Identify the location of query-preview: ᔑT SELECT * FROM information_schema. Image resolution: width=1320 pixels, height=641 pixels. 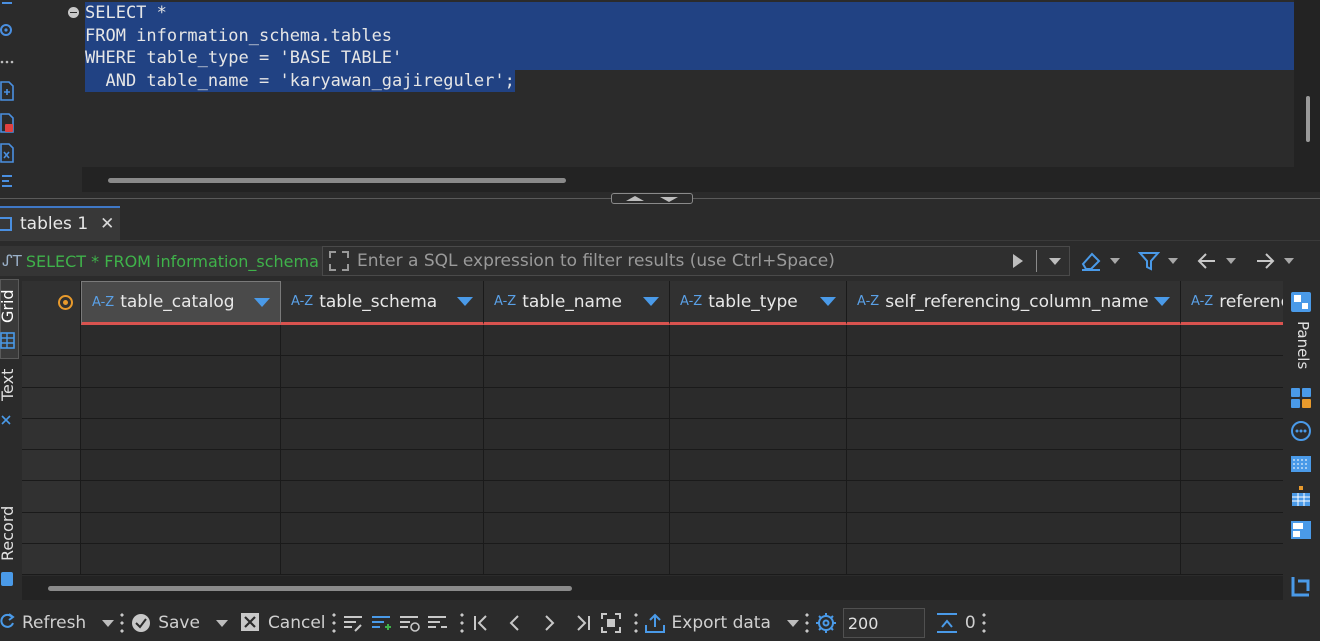
(161, 261).